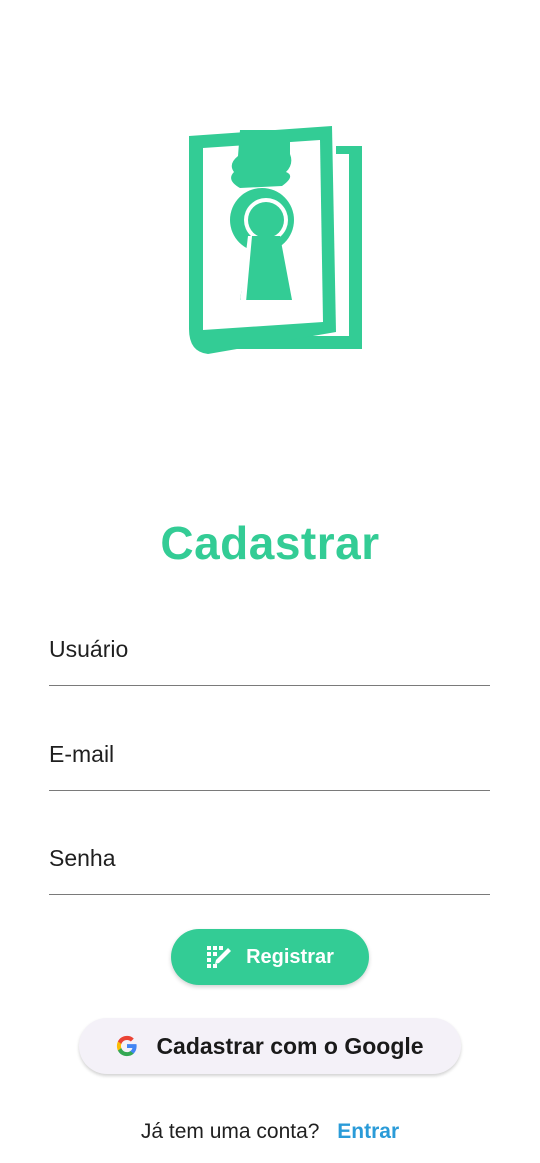  I want to click on page-title: Cadastrar, so click(270, 543).